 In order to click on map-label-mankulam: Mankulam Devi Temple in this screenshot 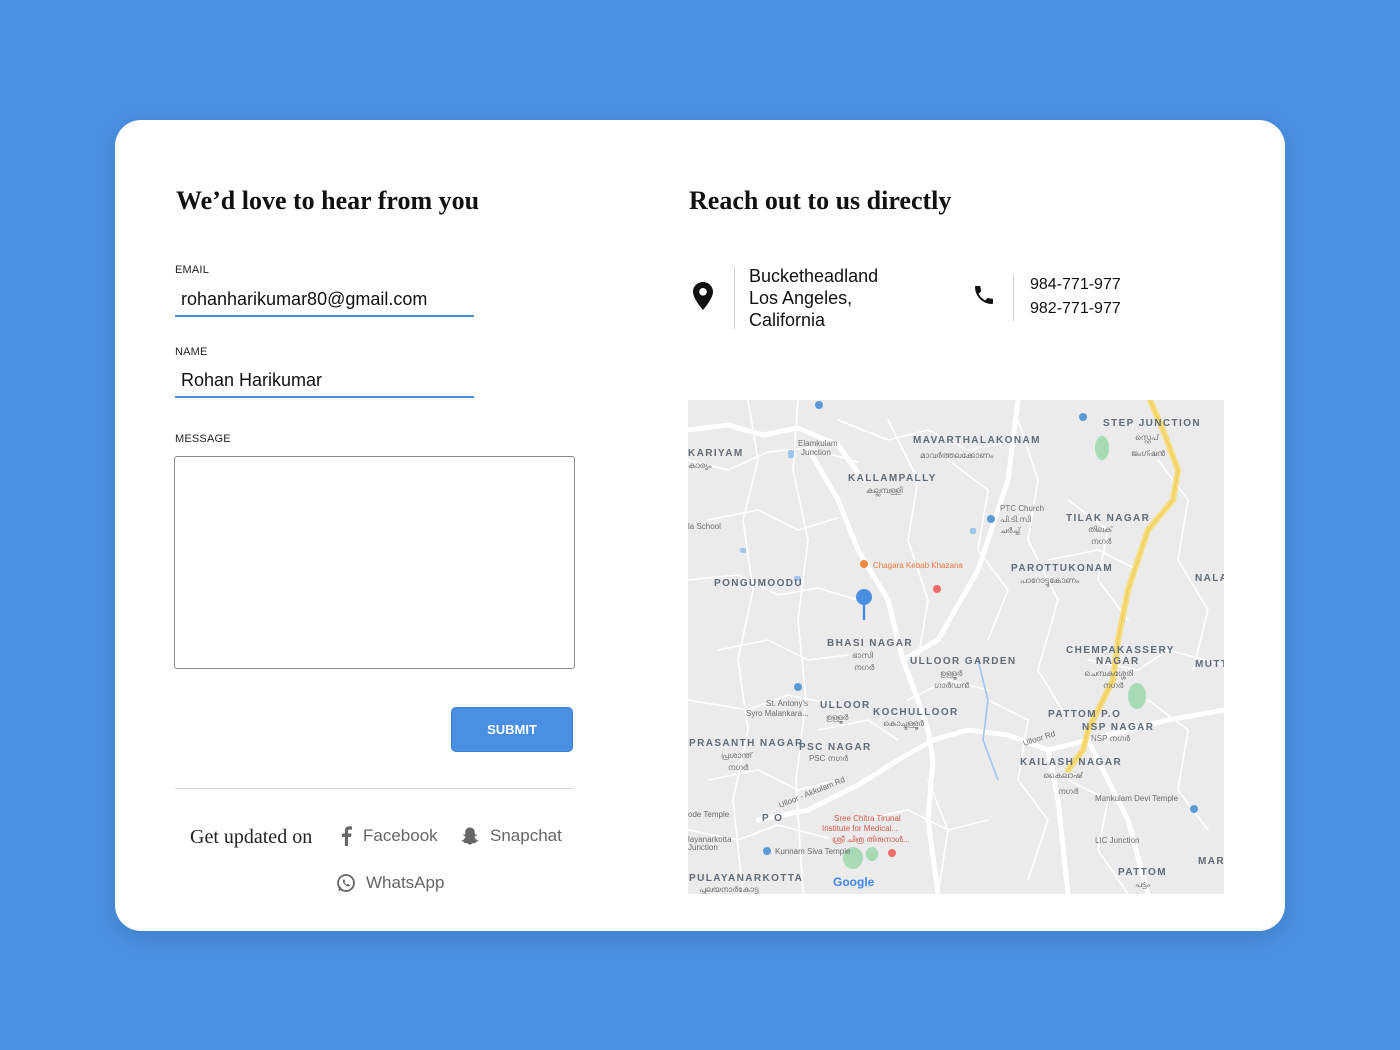, I will do `click(1137, 798)`.